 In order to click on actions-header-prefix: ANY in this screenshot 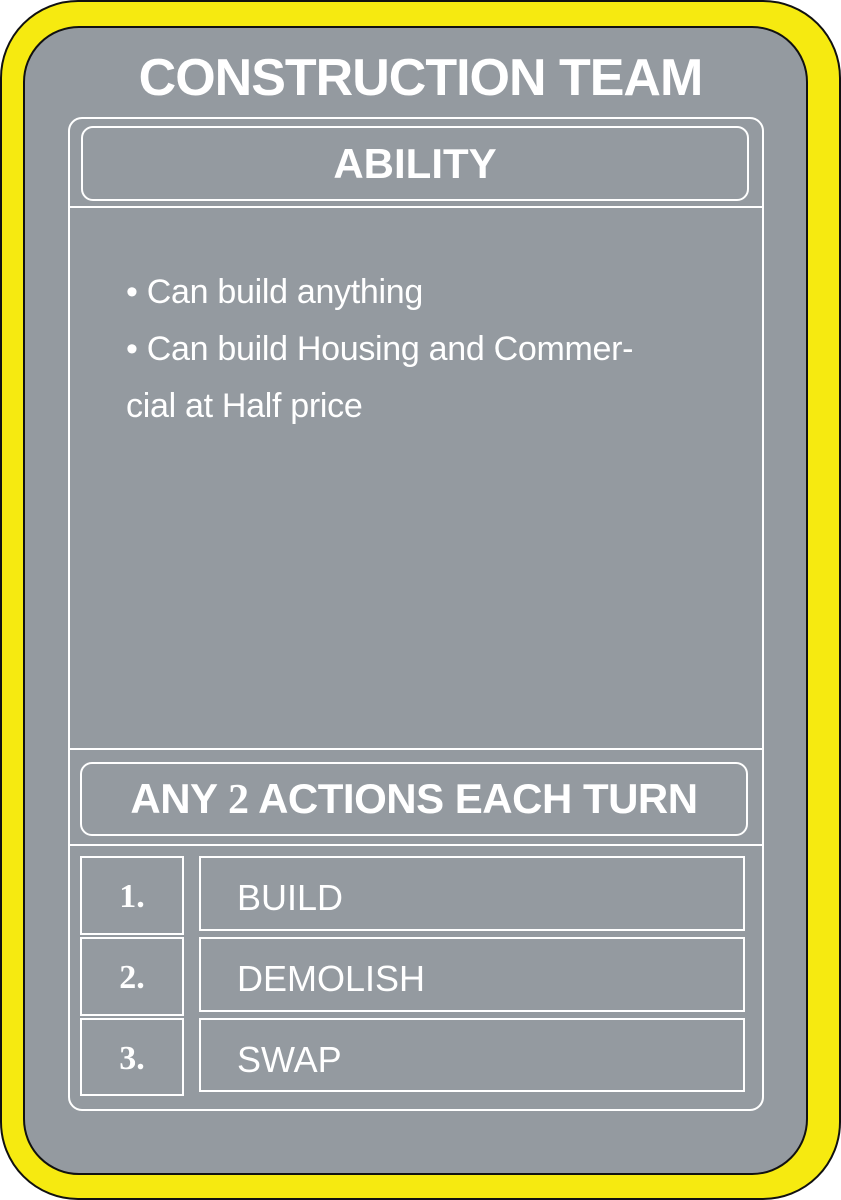, I will do `click(179, 798)`.